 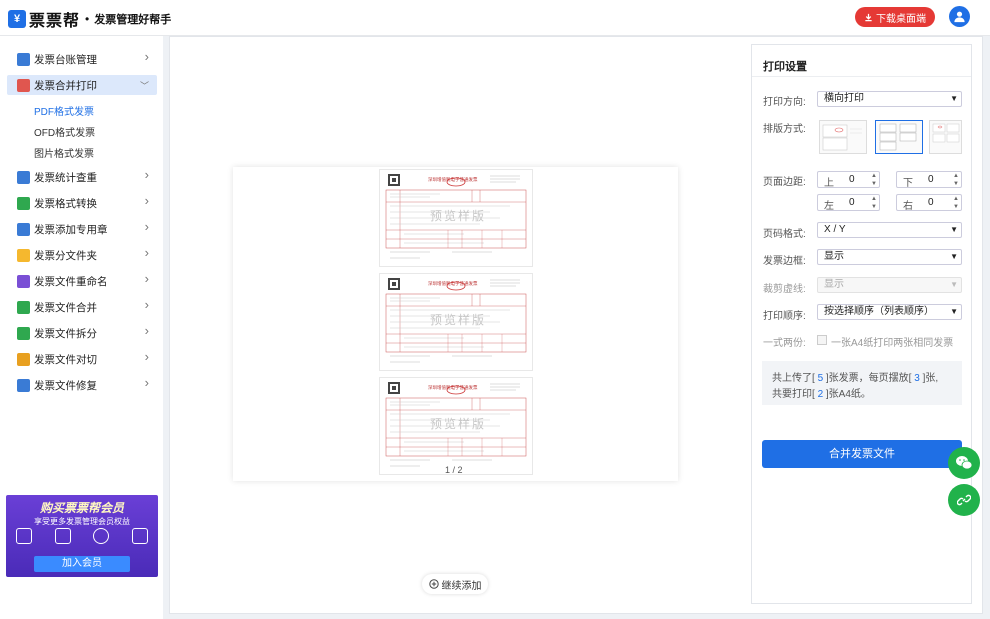 I want to click on invoice-page: 深圳增值税电子普通发票 预览样版, so click(x=456, y=322).